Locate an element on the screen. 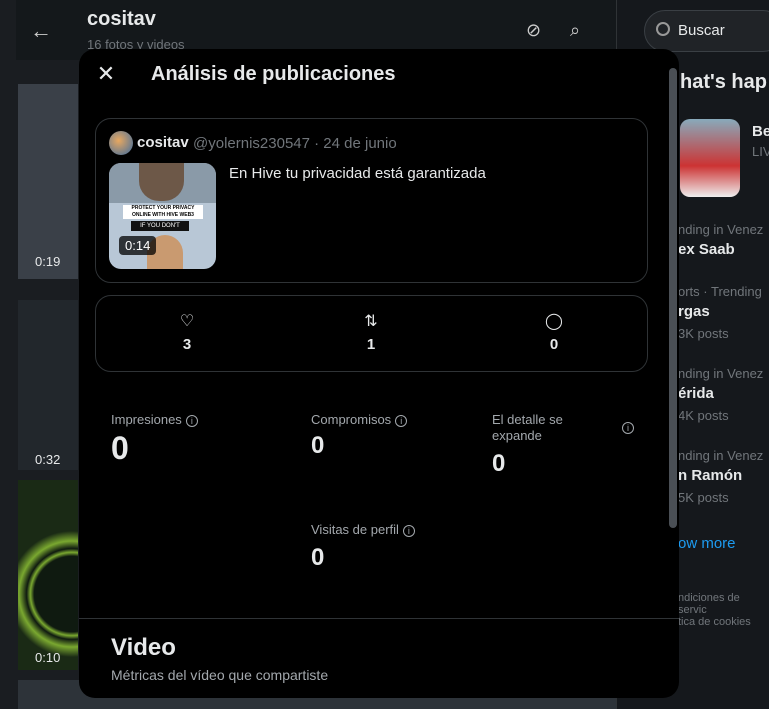 The image size is (769, 709). reply-icon: ◯ is located at coordinates (554, 321).